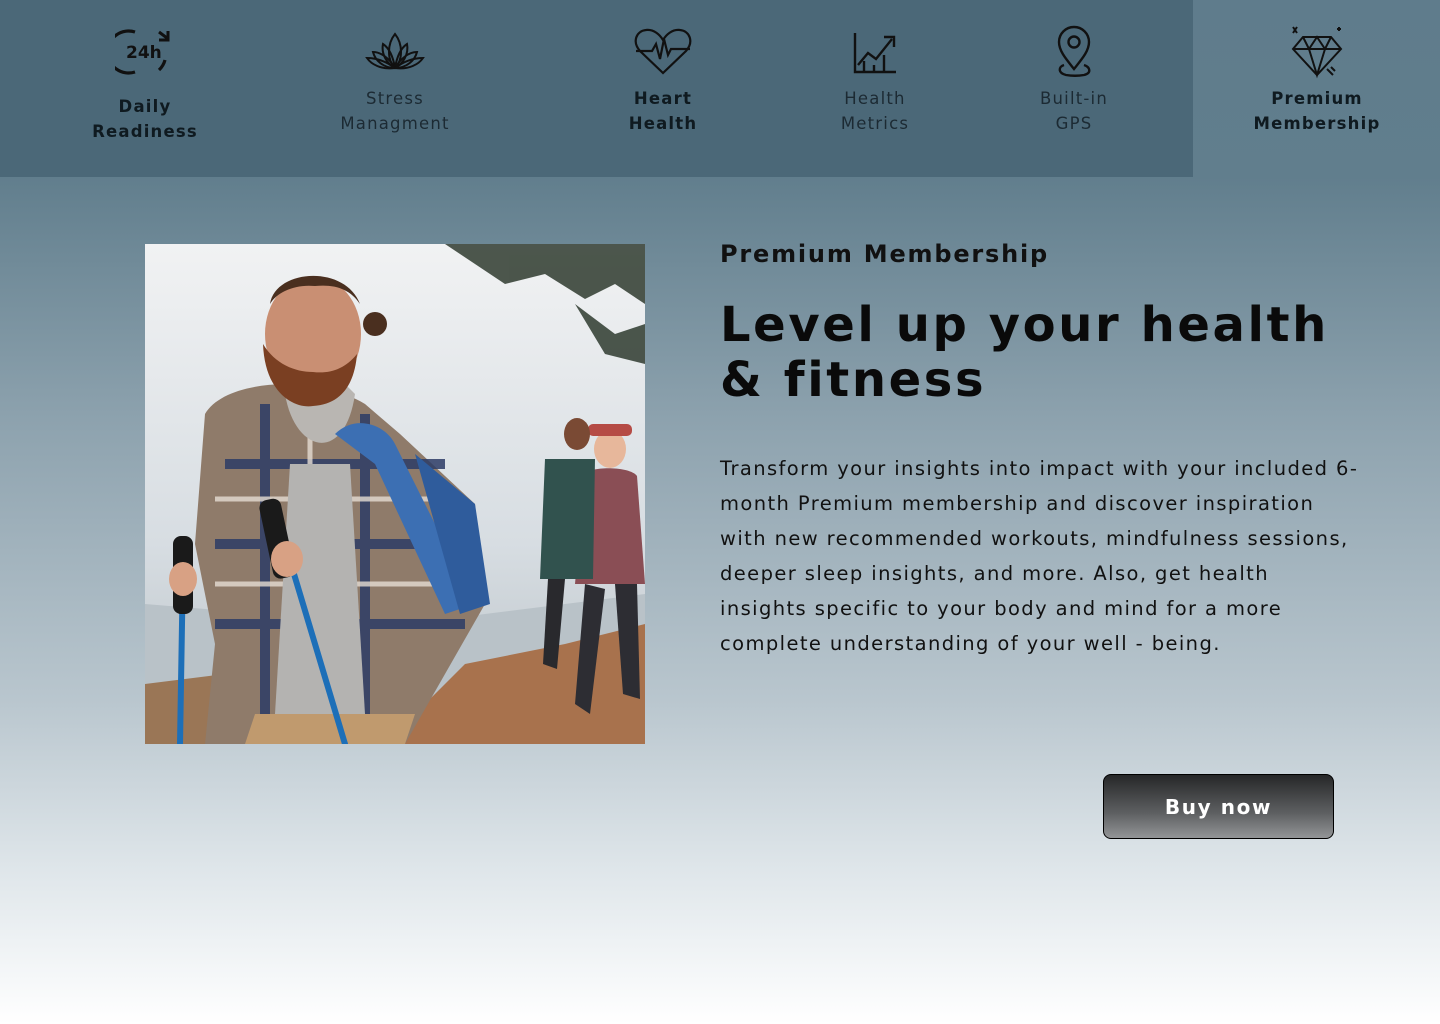 The image size is (1440, 1024). I want to click on section-headline: Level up your health & fitness, so click(1024, 352).